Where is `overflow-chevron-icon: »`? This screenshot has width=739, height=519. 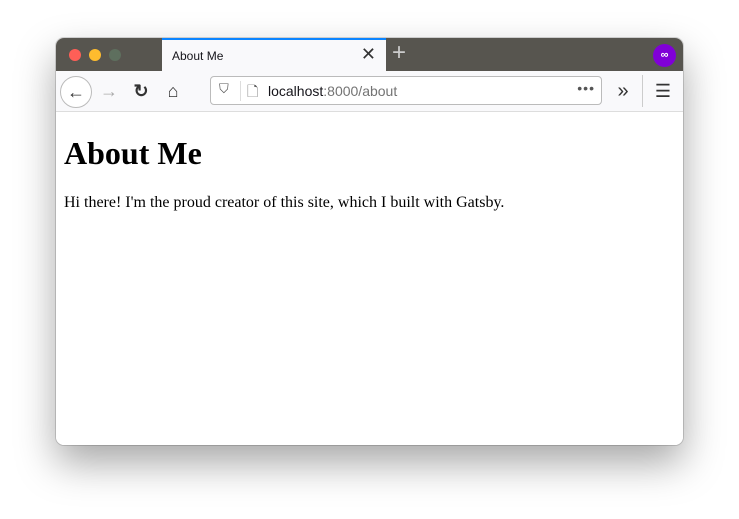 overflow-chevron-icon: » is located at coordinates (623, 91).